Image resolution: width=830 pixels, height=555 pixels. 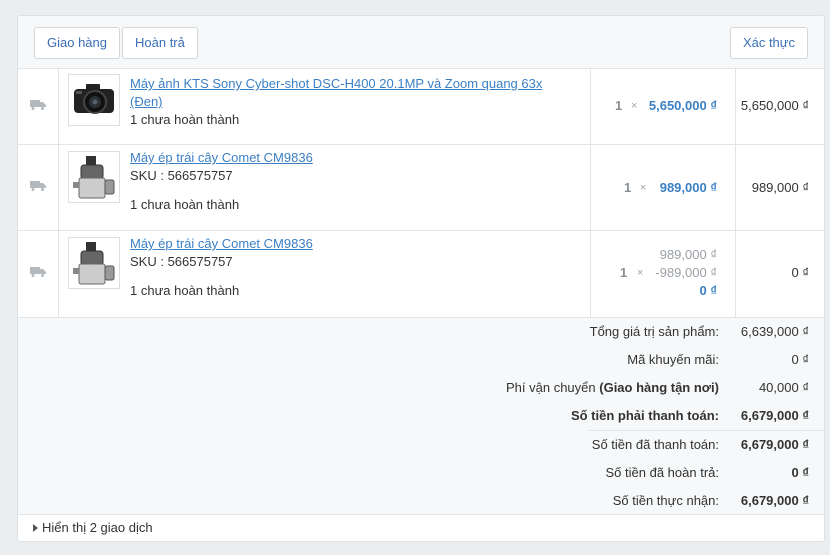 I want to click on unit-price: 989,000 ₫, so click(x=688, y=187).